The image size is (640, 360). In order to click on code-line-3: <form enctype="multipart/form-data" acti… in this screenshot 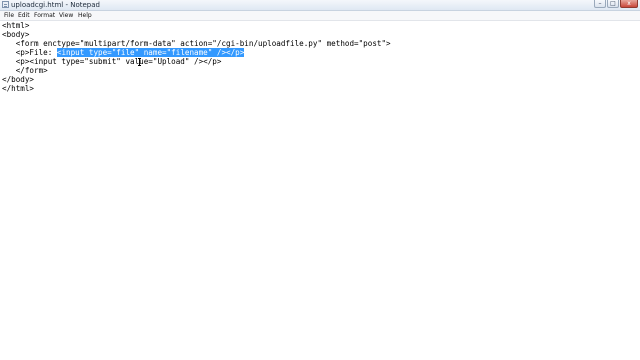, I will do `click(196, 43)`.